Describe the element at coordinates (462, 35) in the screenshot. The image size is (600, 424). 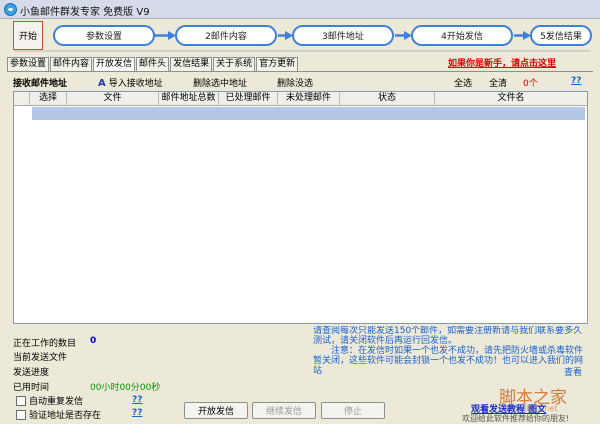
I see `wizard-step-send: 4开始发信` at that location.